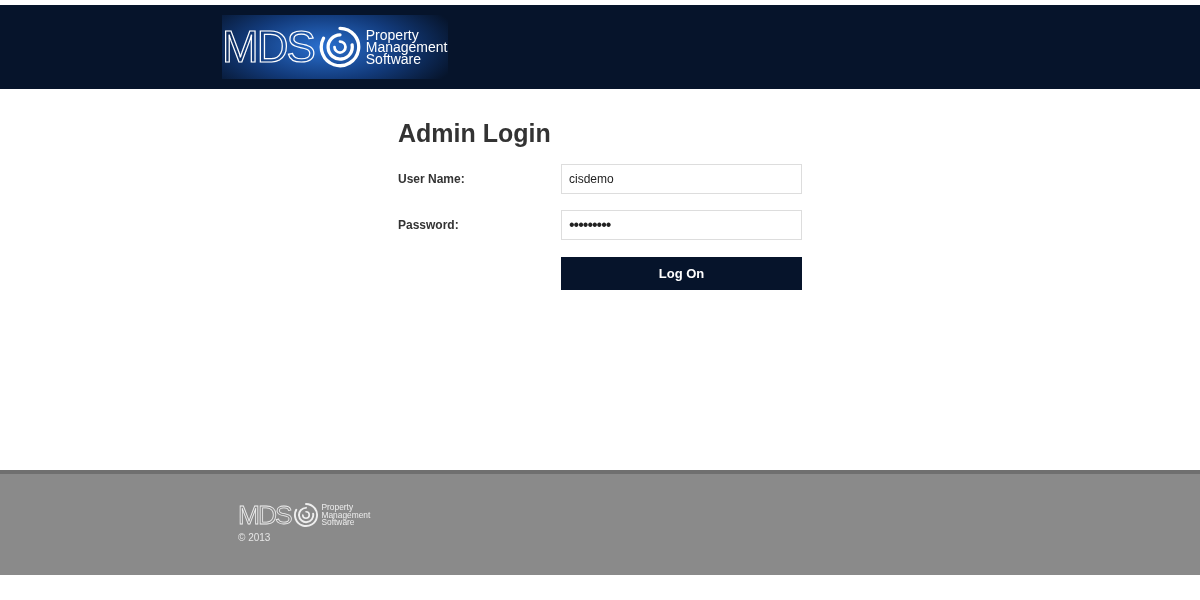 This screenshot has height=600, width=1200. Describe the element at coordinates (681, 225) in the screenshot. I see `input-field: •••••••••` at that location.